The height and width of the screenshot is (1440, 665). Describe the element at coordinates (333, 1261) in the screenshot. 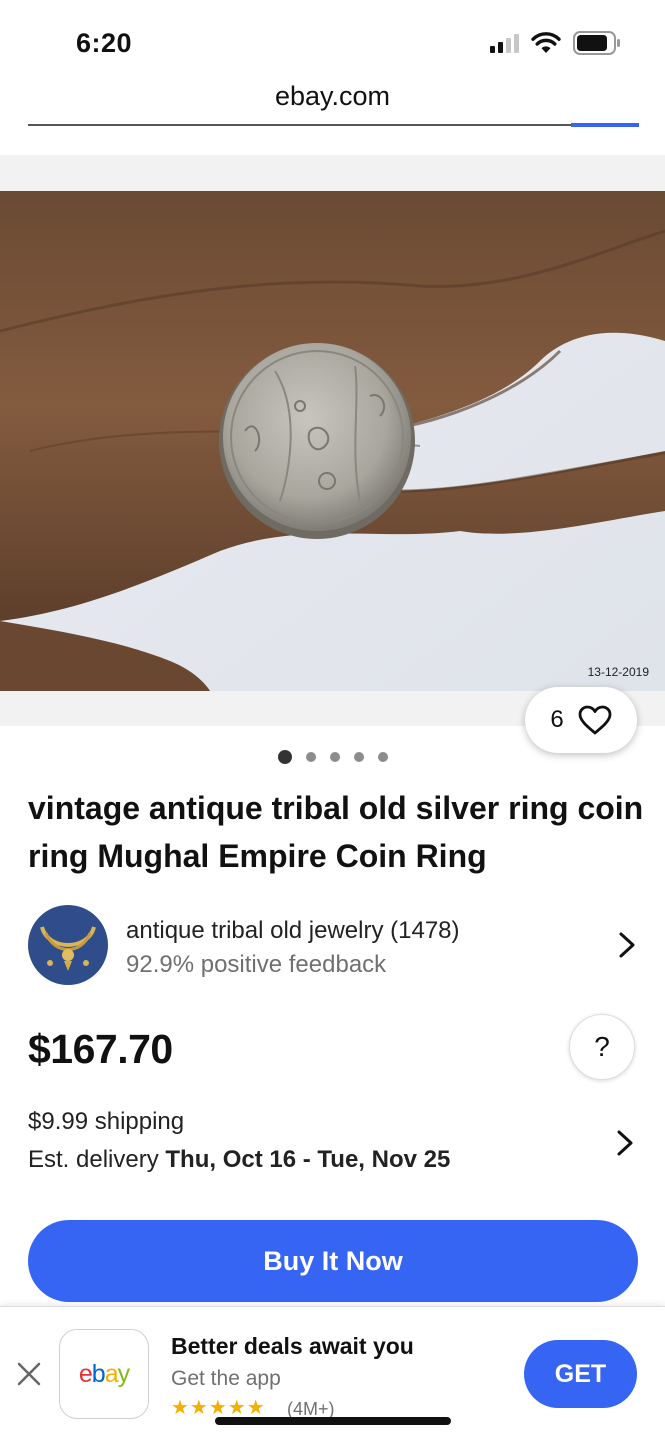

I see `buy-it-now-button: Buy It Now` at that location.